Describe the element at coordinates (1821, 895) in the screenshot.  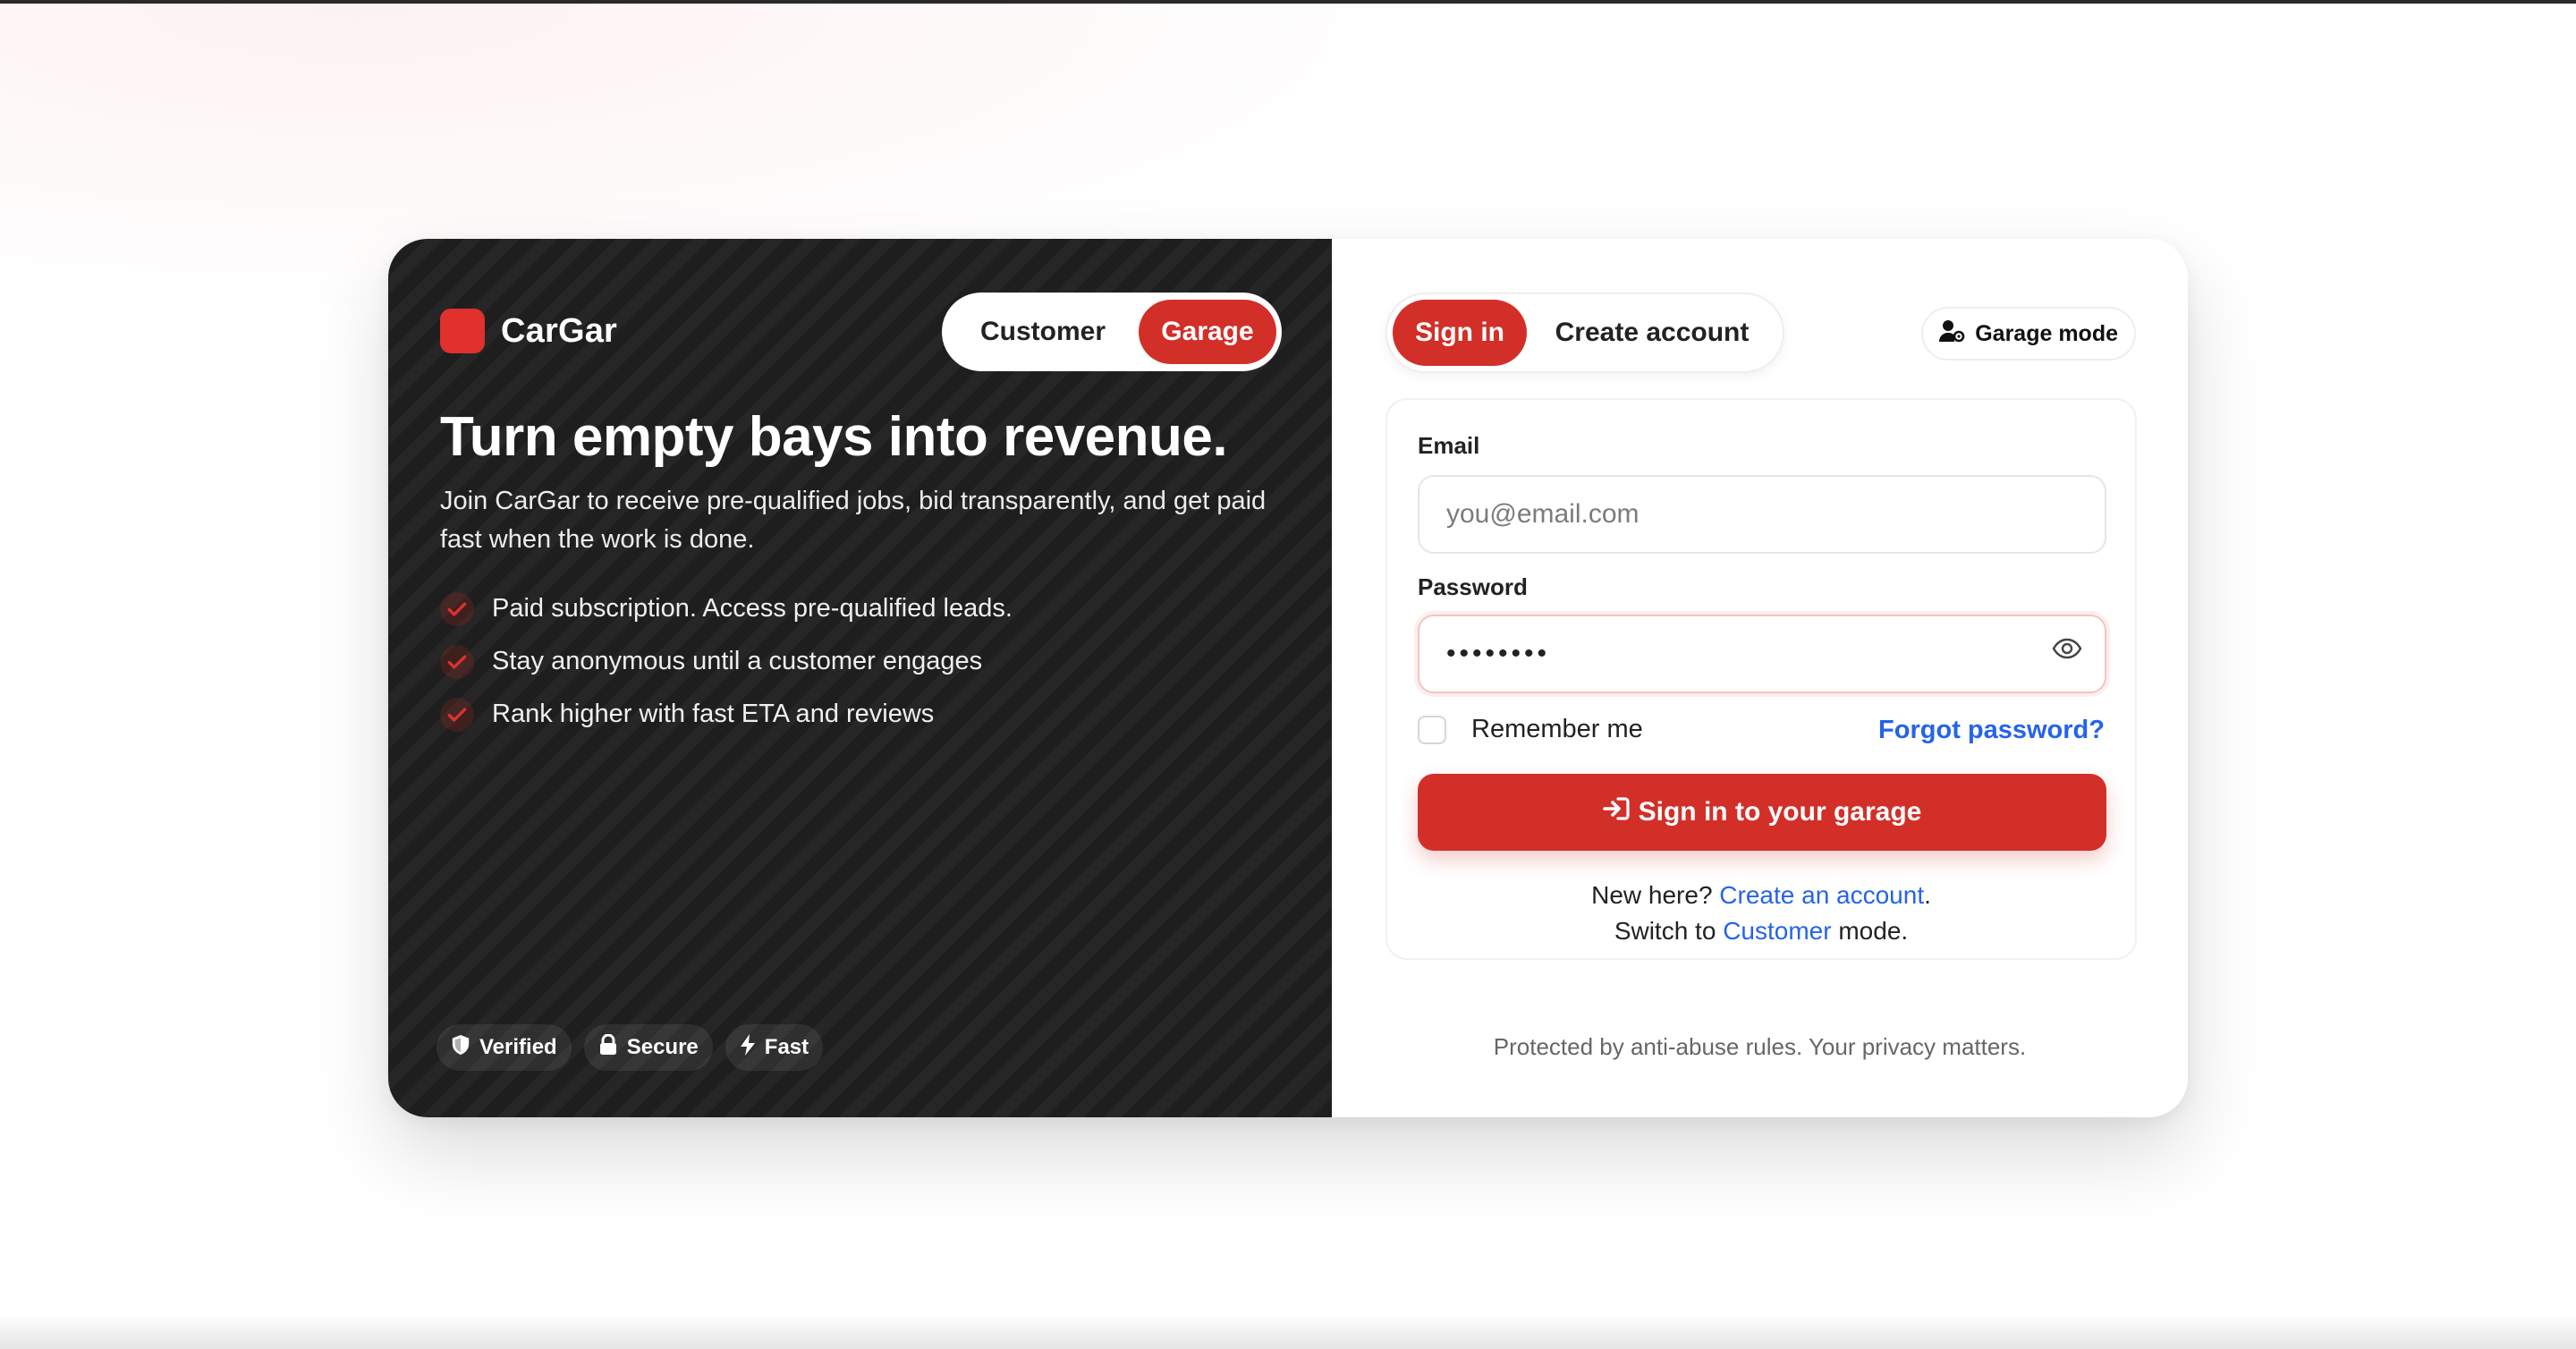
I see `create-account-link: Create an account` at that location.